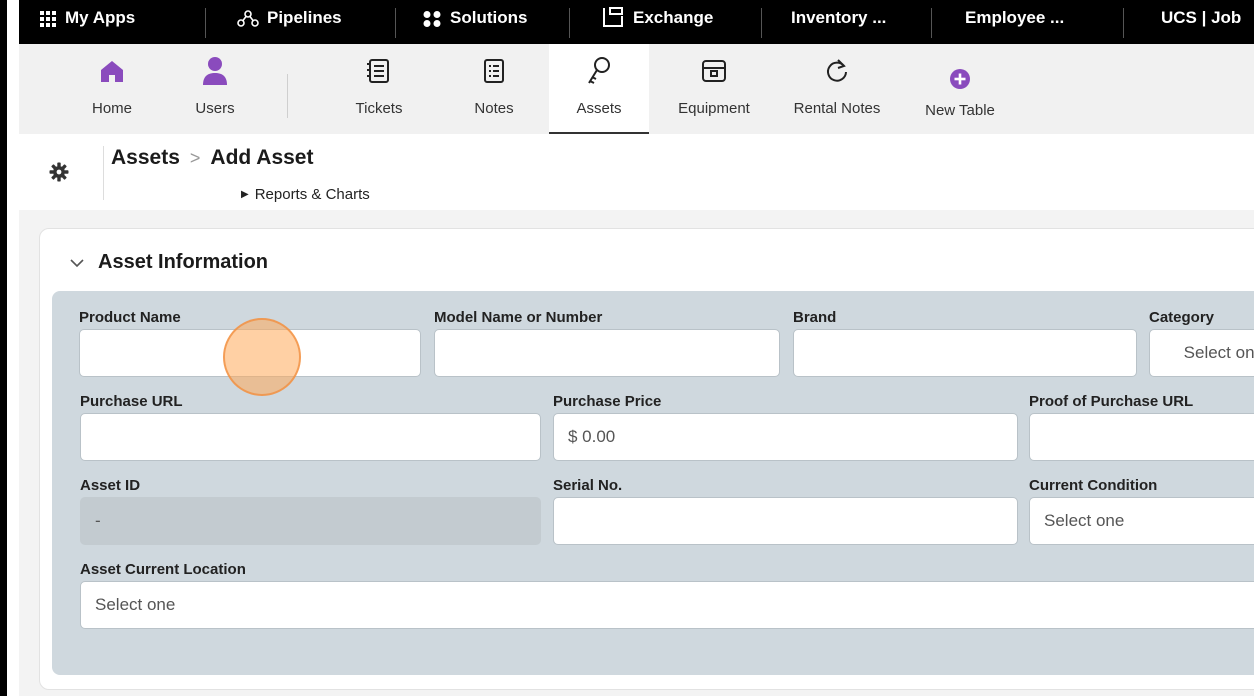 This screenshot has width=1254, height=696. What do you see at coordinates (494, 108) in the screenshot?
I see `toolbar-label: Notes` at bounding box center [494, 108].